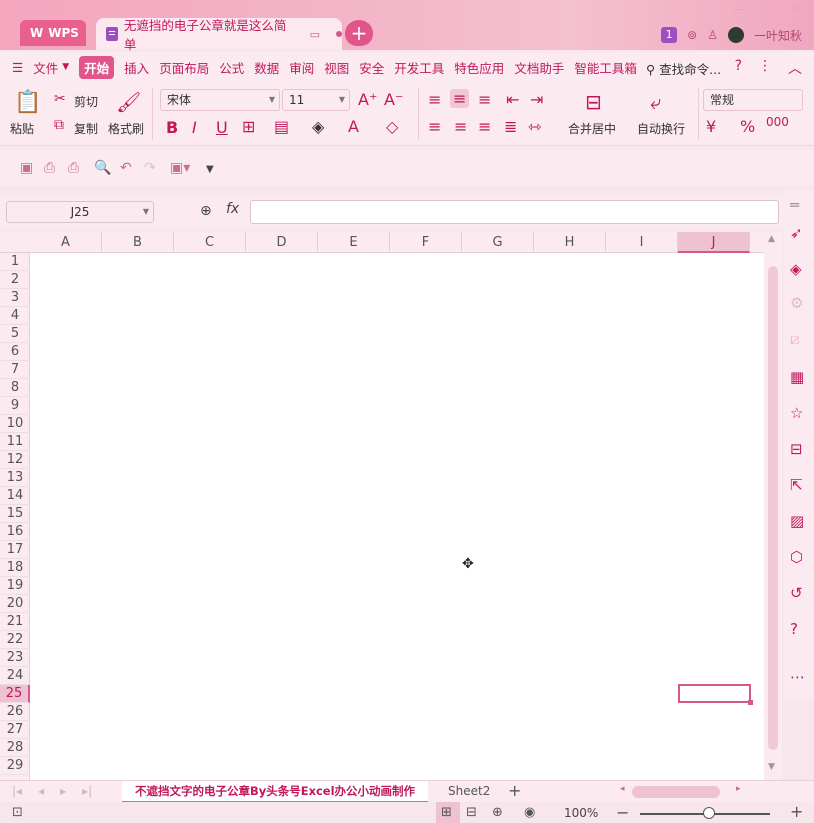  Describe the element at coordinates (738, 789) in the screenshot. I see `scroll-right-icon: ▸` at that location.